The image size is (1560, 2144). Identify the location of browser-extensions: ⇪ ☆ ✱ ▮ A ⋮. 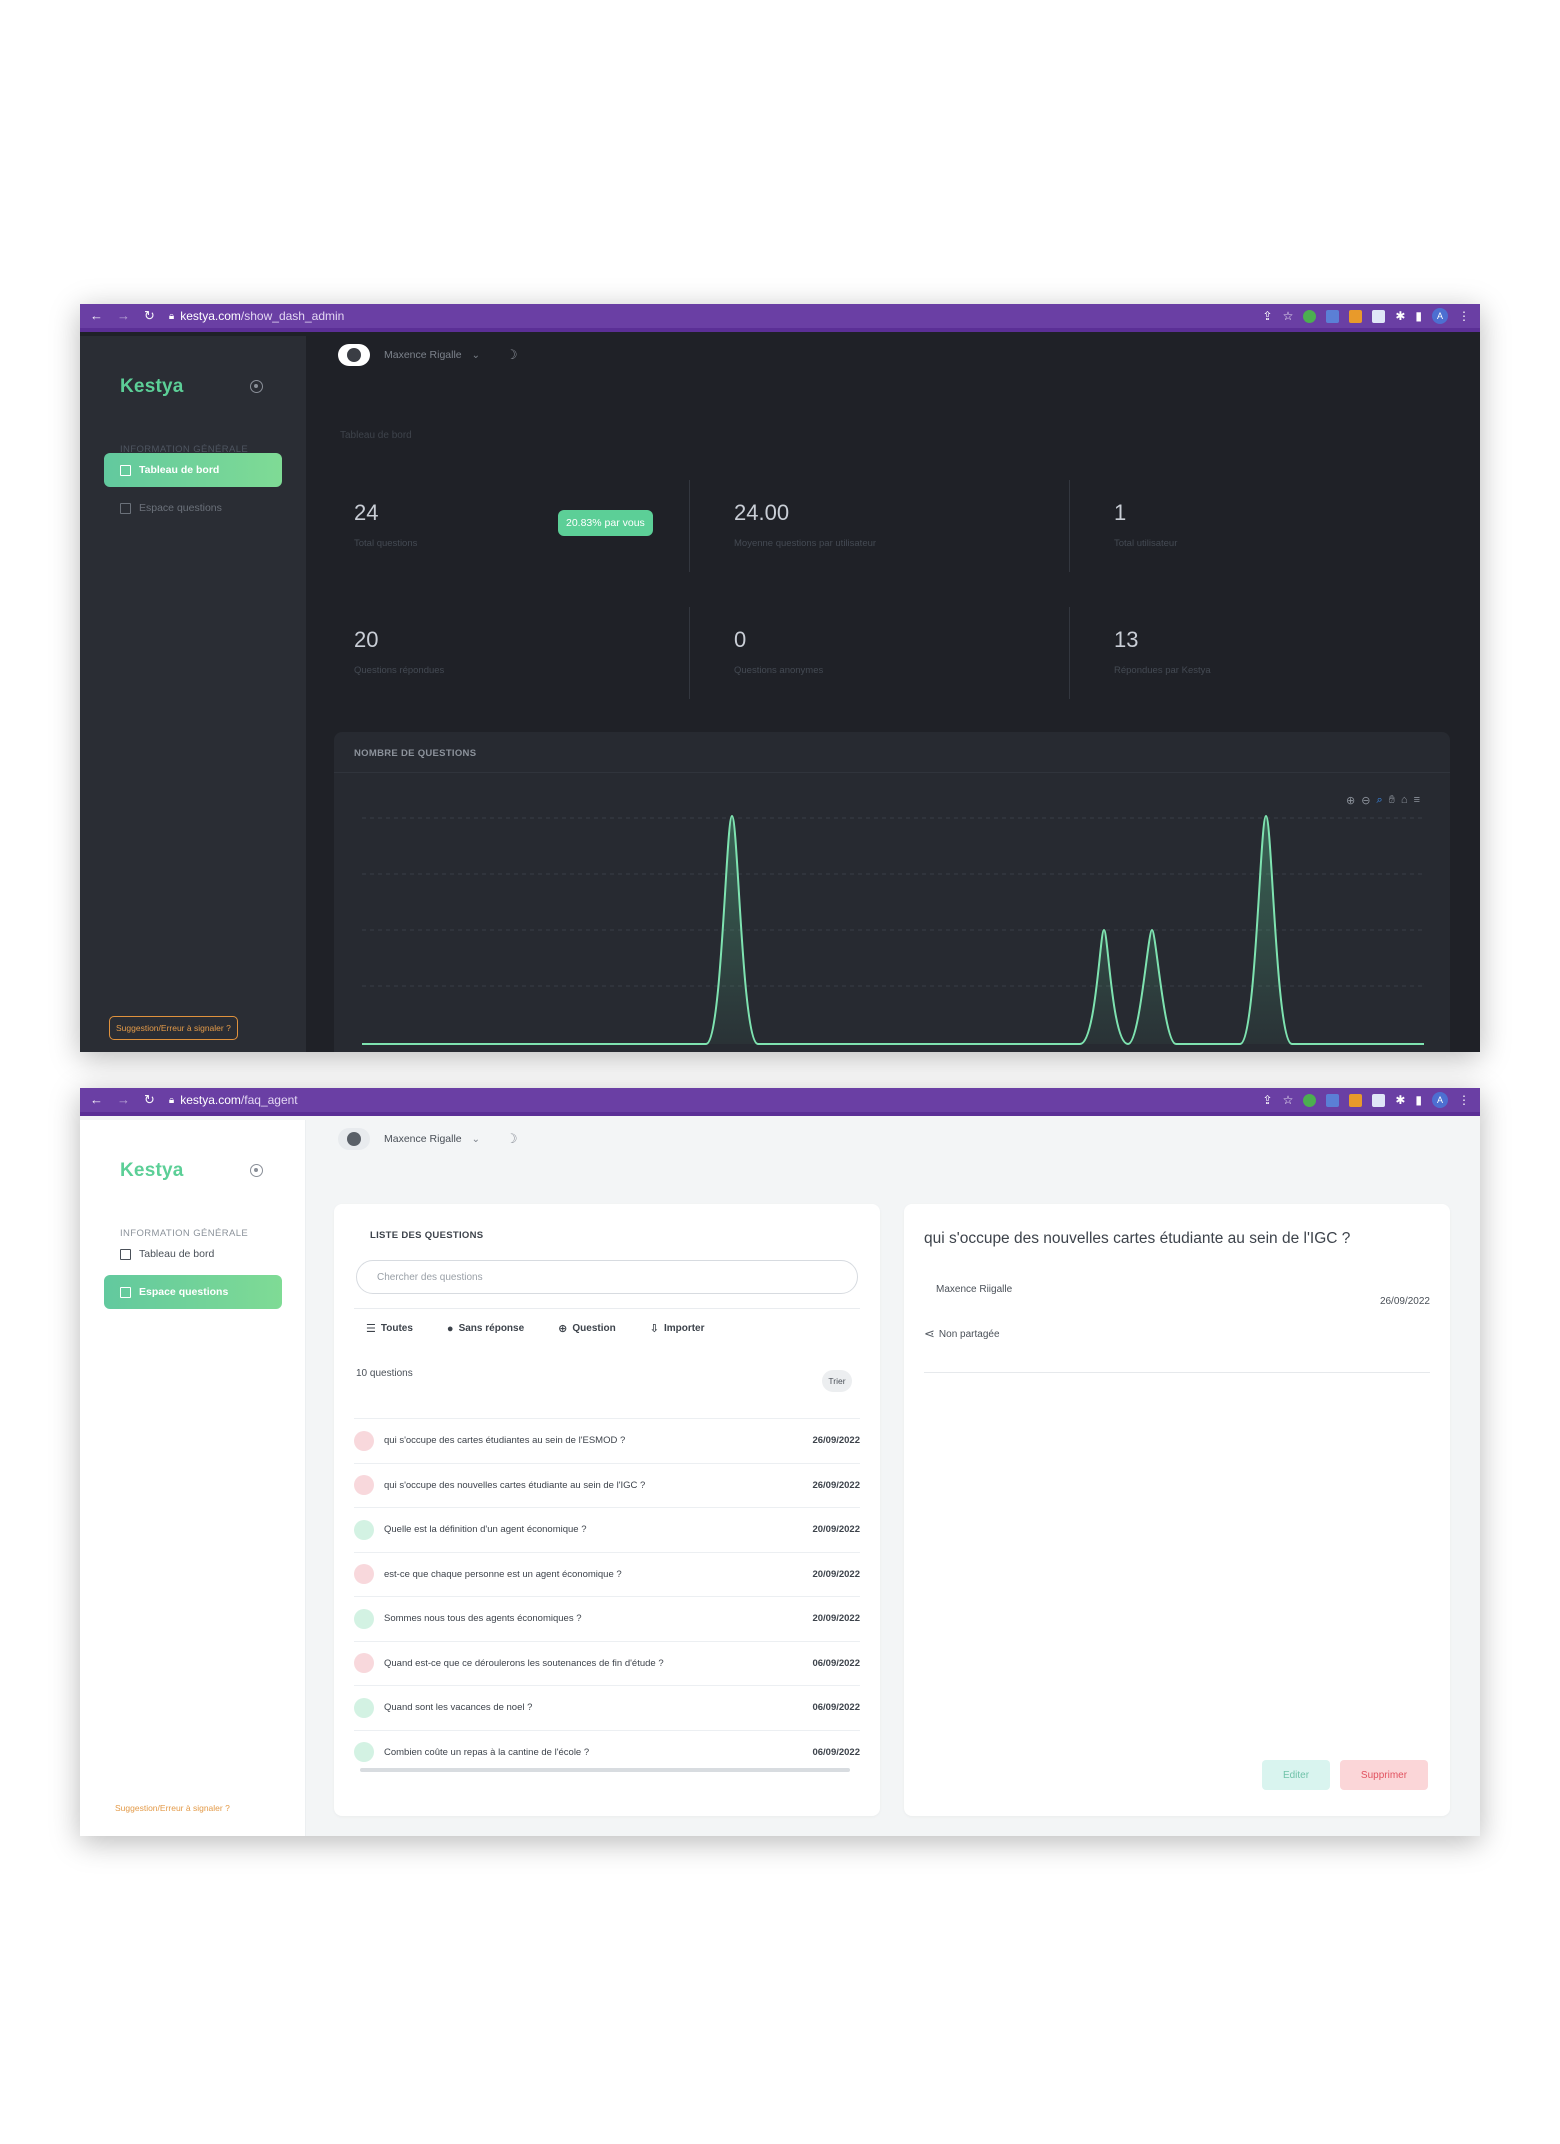
(1366, 1100).